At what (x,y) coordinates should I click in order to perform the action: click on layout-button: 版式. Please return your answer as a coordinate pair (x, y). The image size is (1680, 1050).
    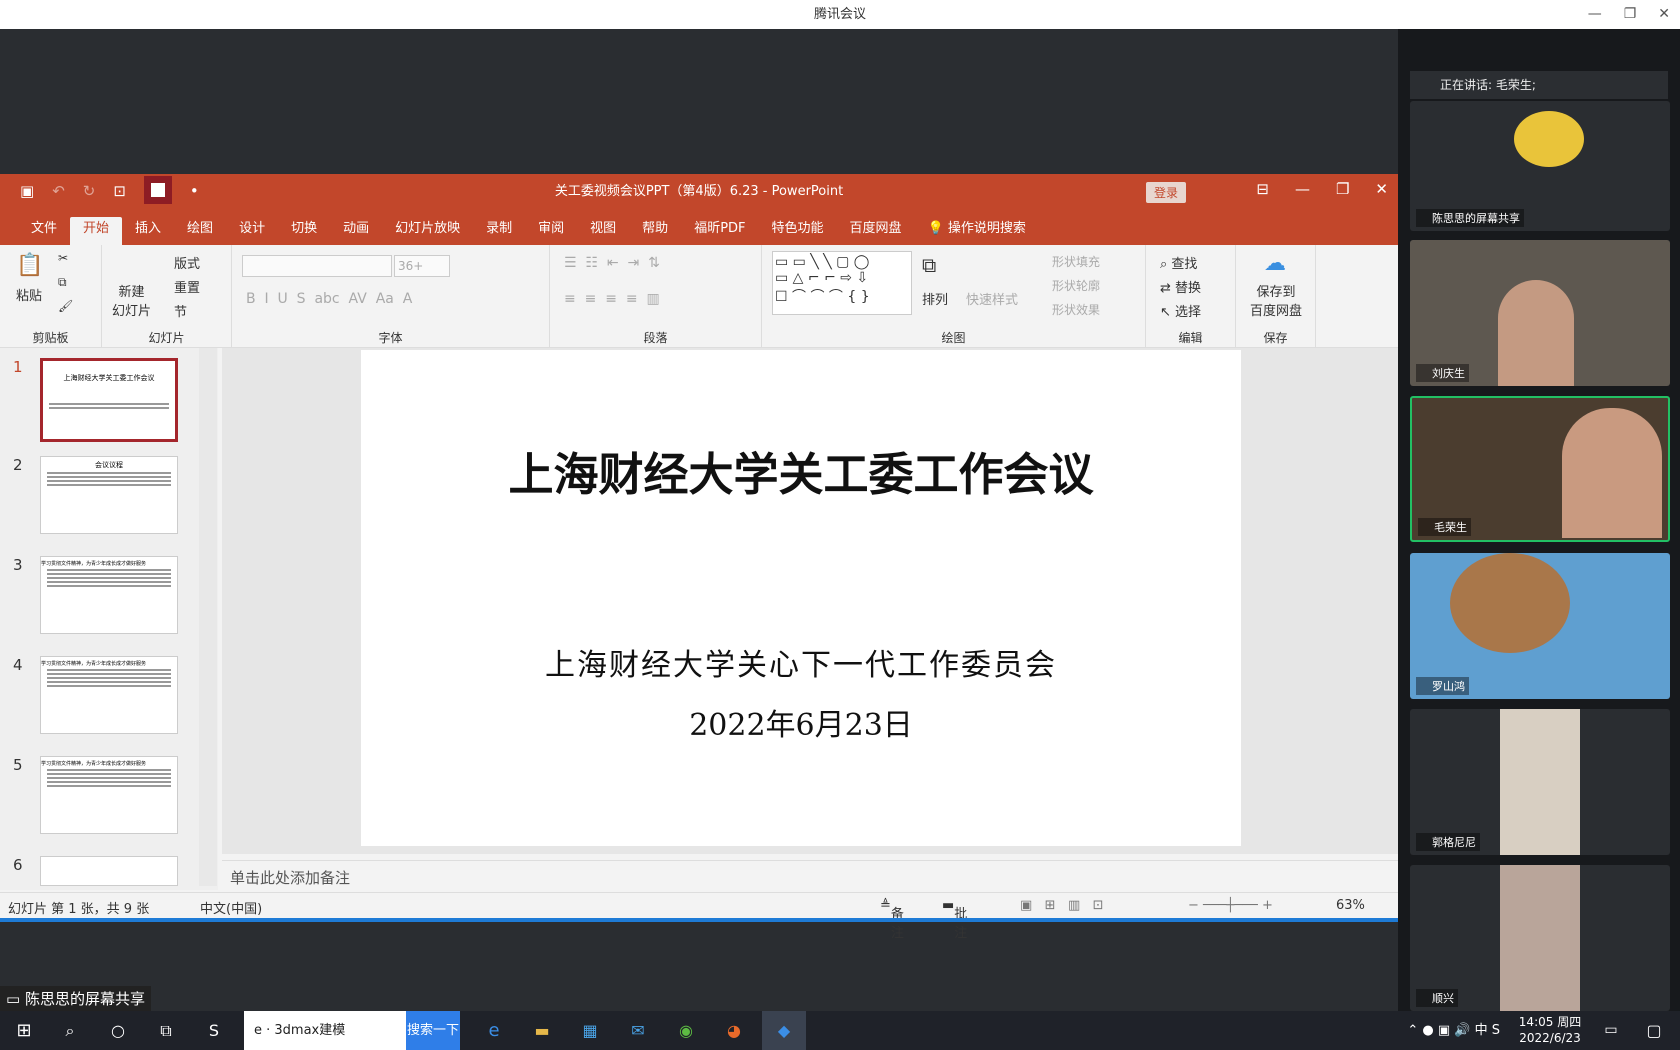
    Looking at the image, I should click on (187, 262).